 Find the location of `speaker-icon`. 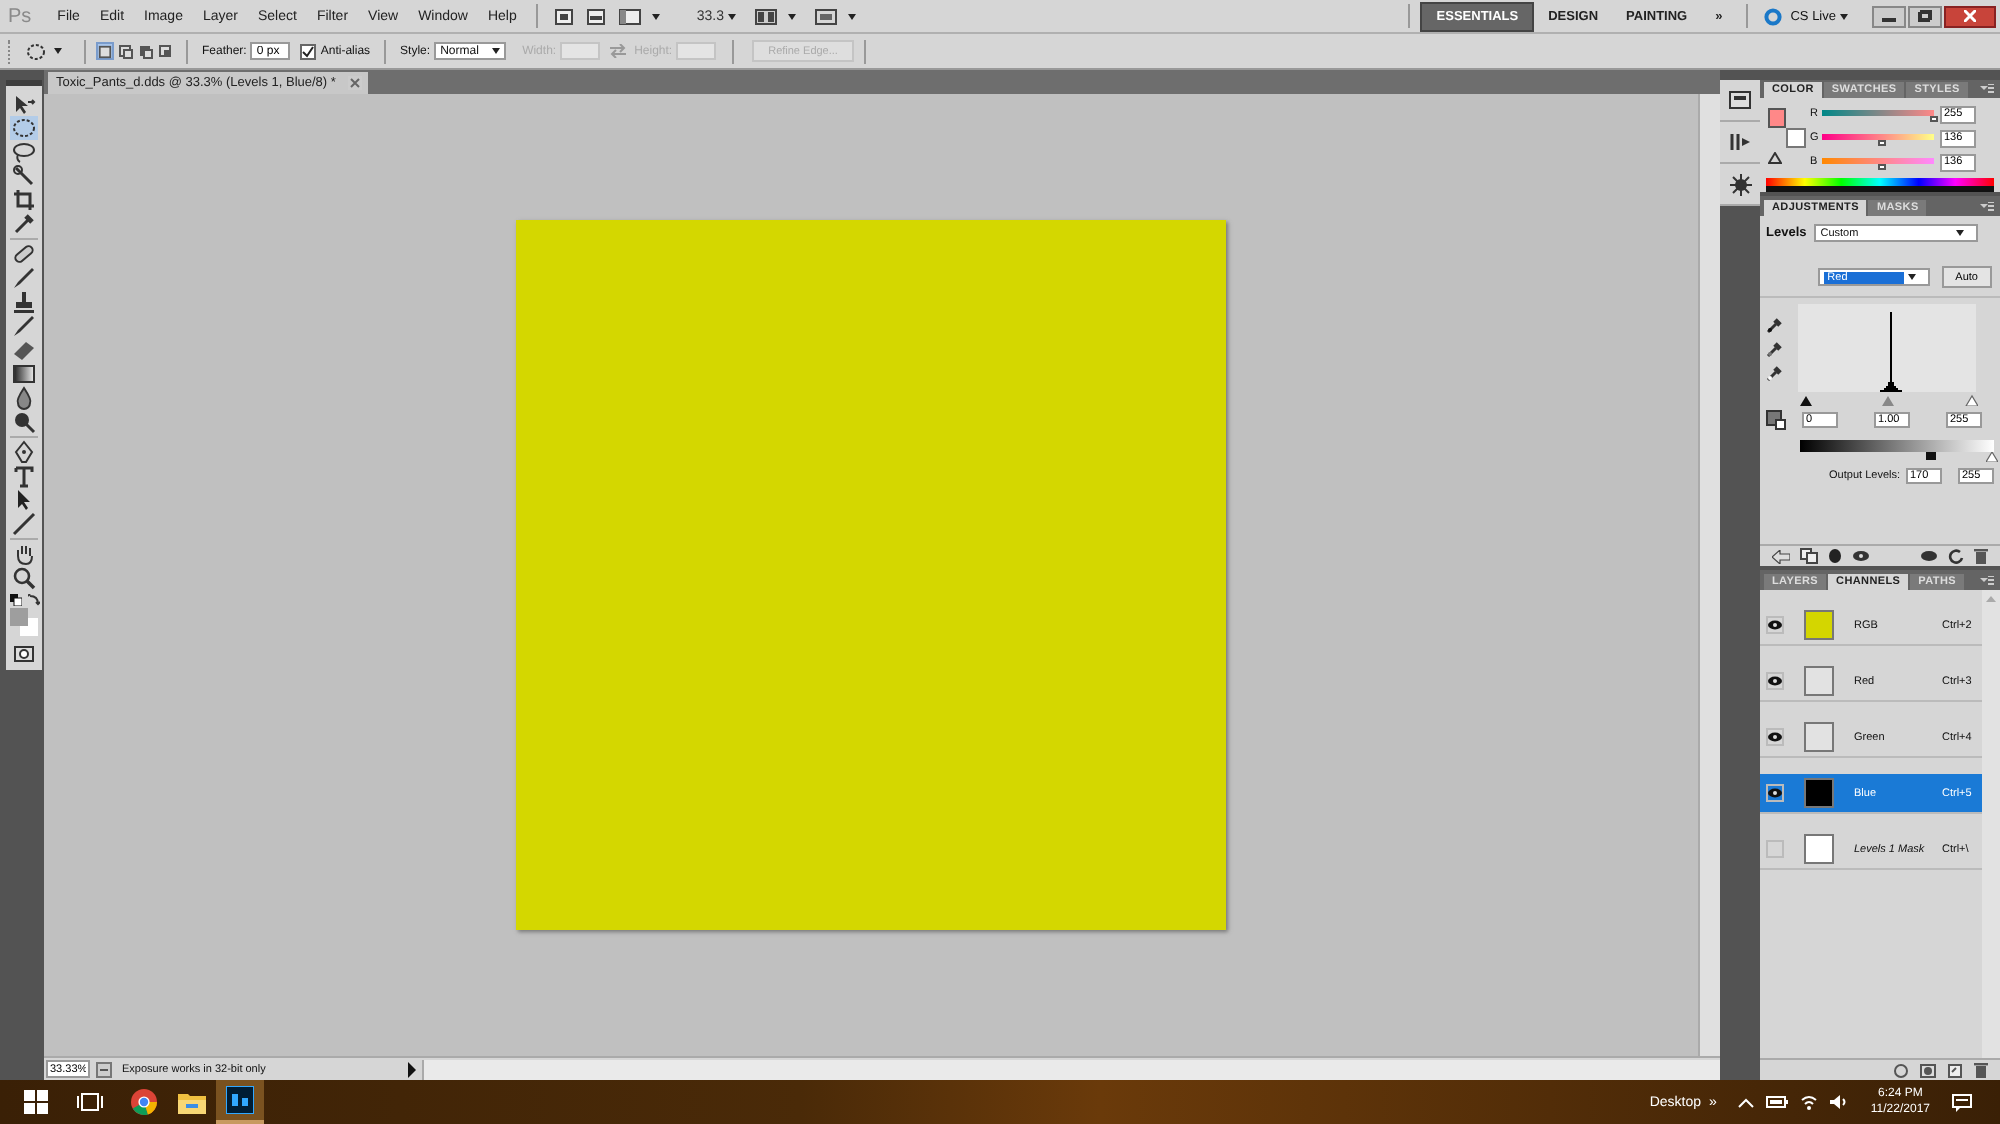

speaker-icon is located at coordinates (1839, 1102).